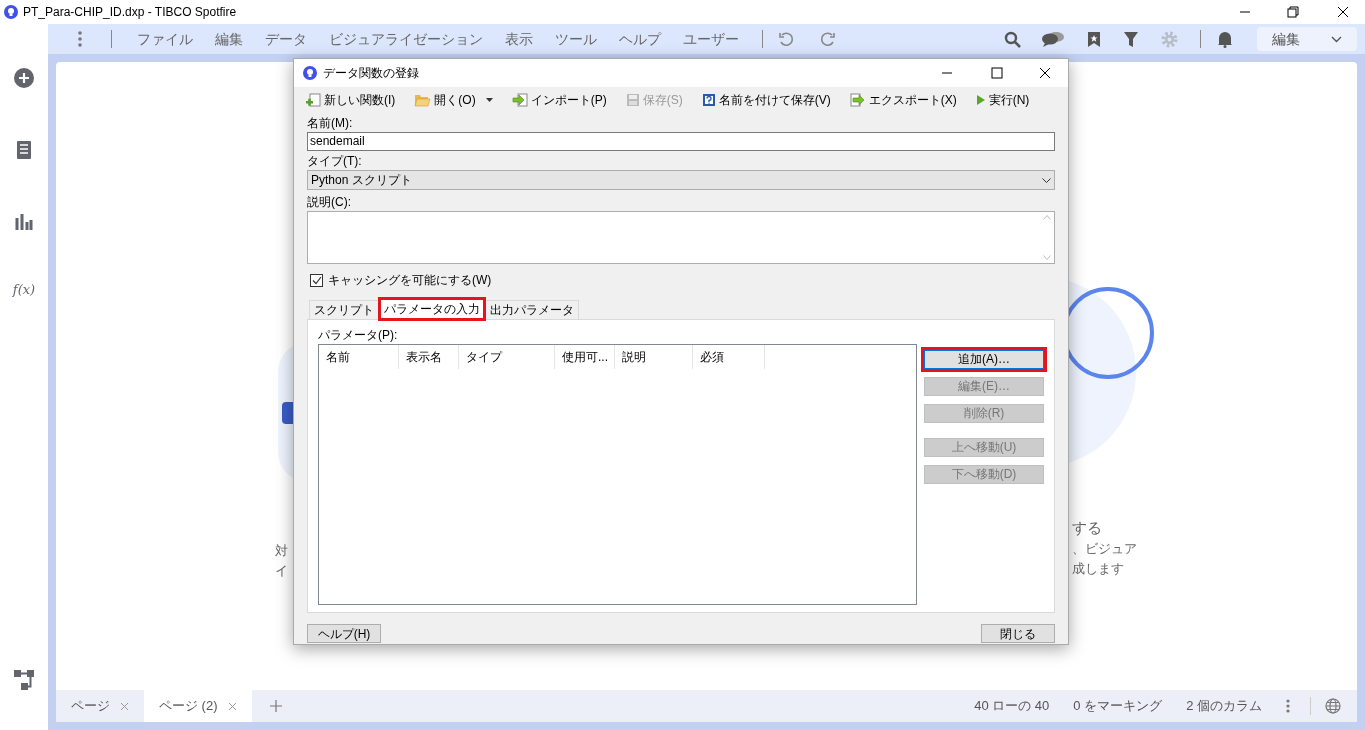  I want to click on status-text: 2 個のカラム, so click(1224, 706).